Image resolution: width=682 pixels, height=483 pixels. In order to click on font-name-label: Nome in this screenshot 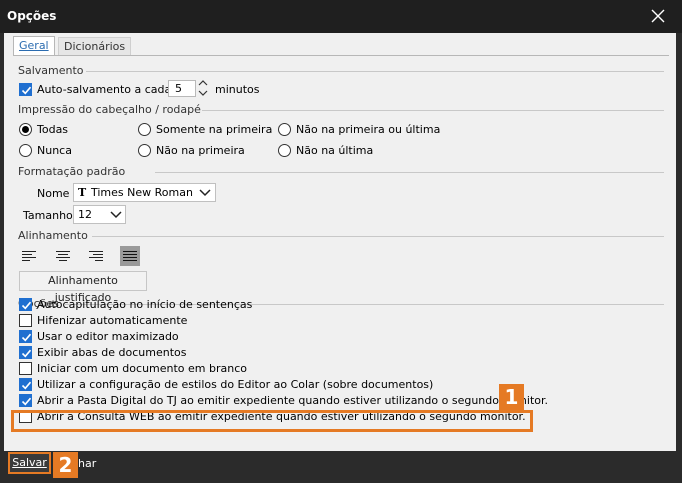, I will do `click(53, 193)`.